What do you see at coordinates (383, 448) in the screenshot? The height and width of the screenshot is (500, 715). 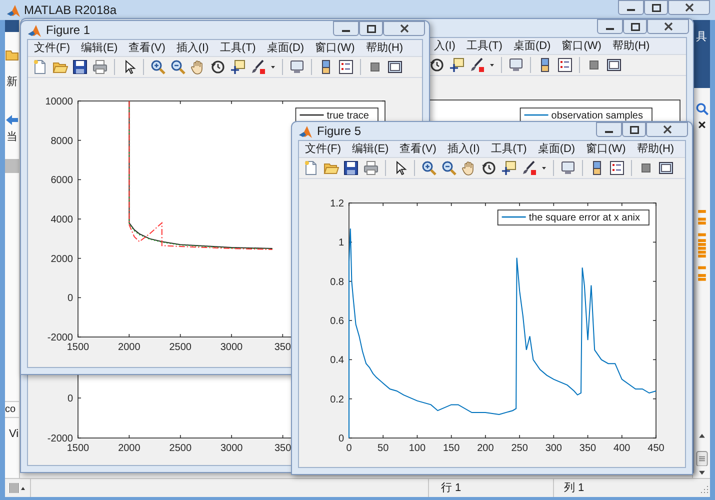 I see `tick-label: 50` at bounding box center [383, 448].